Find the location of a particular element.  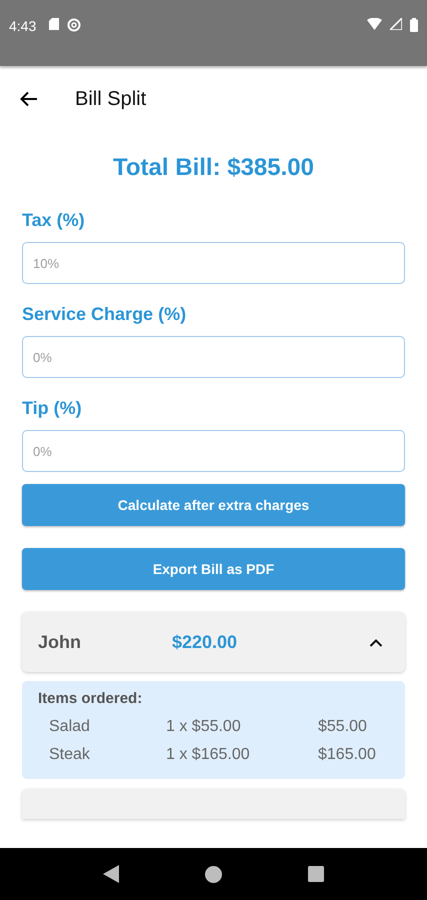

screen-title: Bill Split is located at coordinates (110, 99).